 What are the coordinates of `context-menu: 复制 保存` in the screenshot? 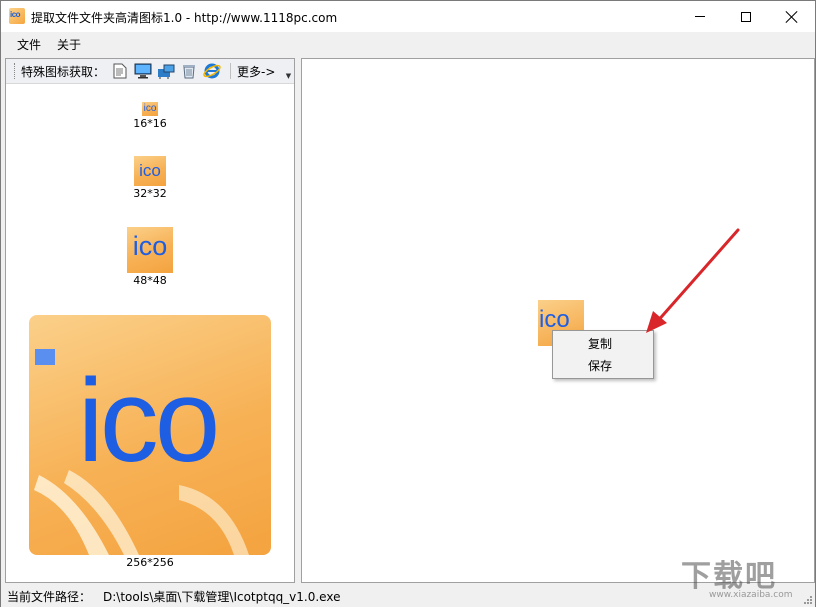 It's located at (603, 354).